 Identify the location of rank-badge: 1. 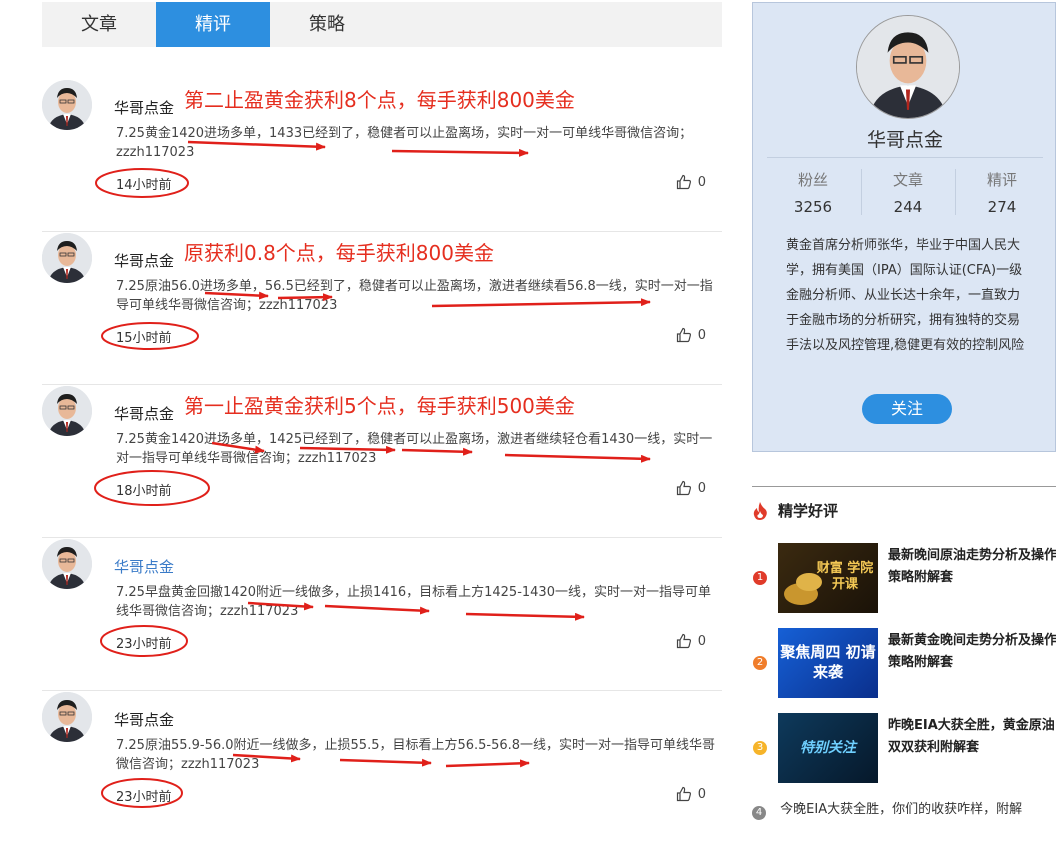
(760, 578).